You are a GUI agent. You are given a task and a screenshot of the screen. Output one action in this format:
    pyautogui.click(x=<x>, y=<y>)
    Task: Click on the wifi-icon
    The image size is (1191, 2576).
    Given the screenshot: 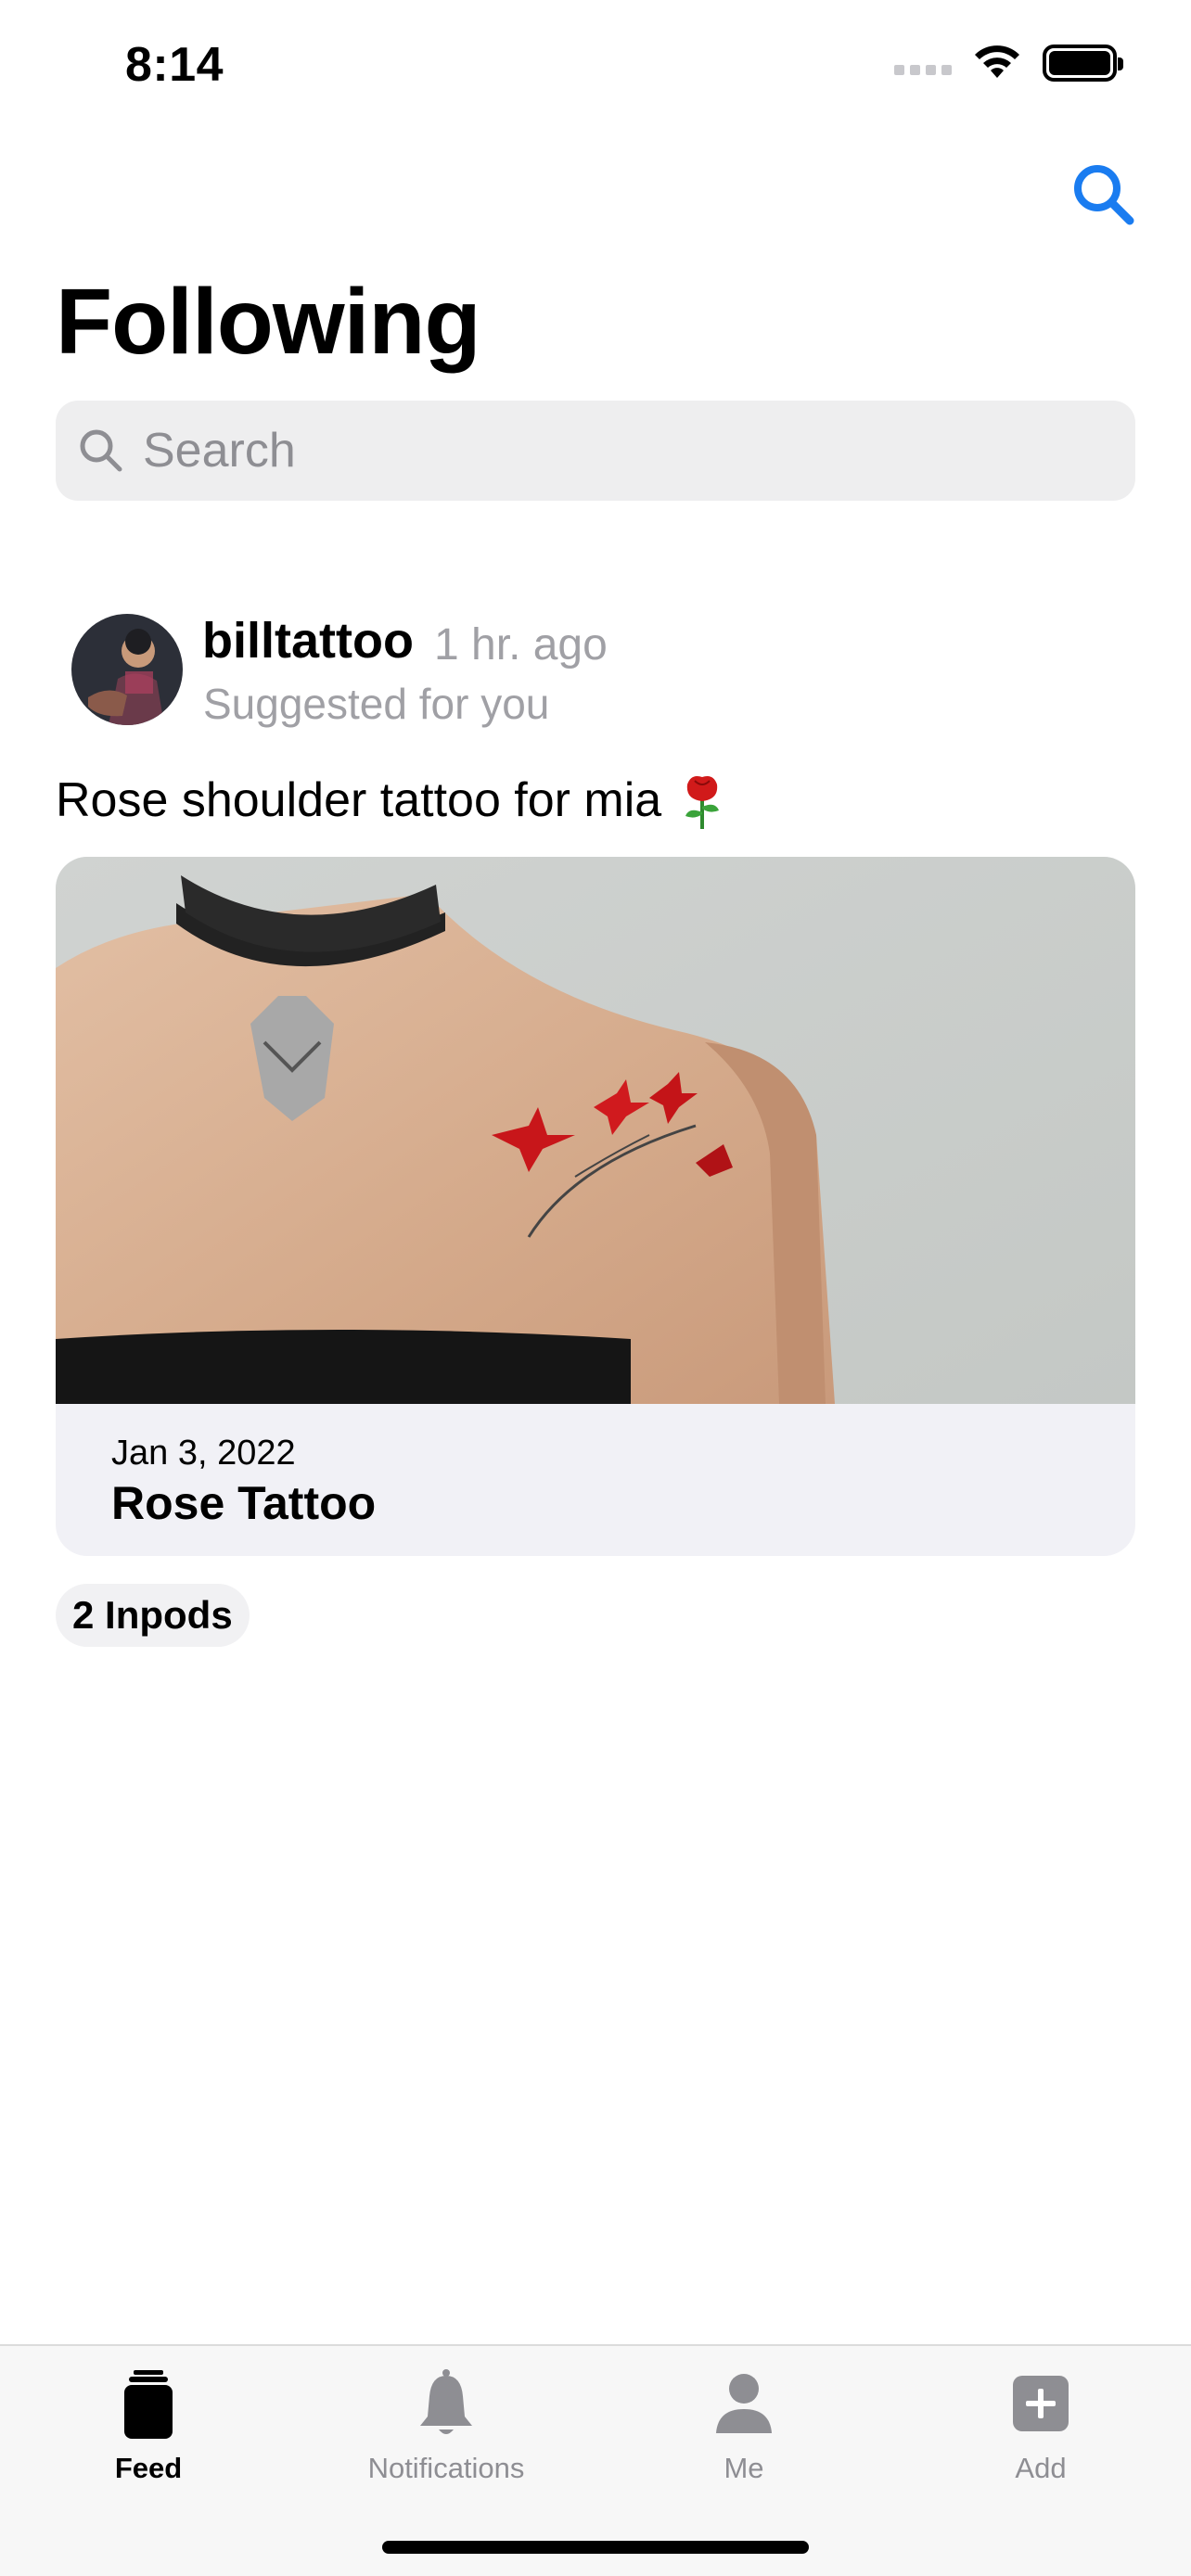 What is the action you would take?
    pyautogui.click(x=997, y=61)
    